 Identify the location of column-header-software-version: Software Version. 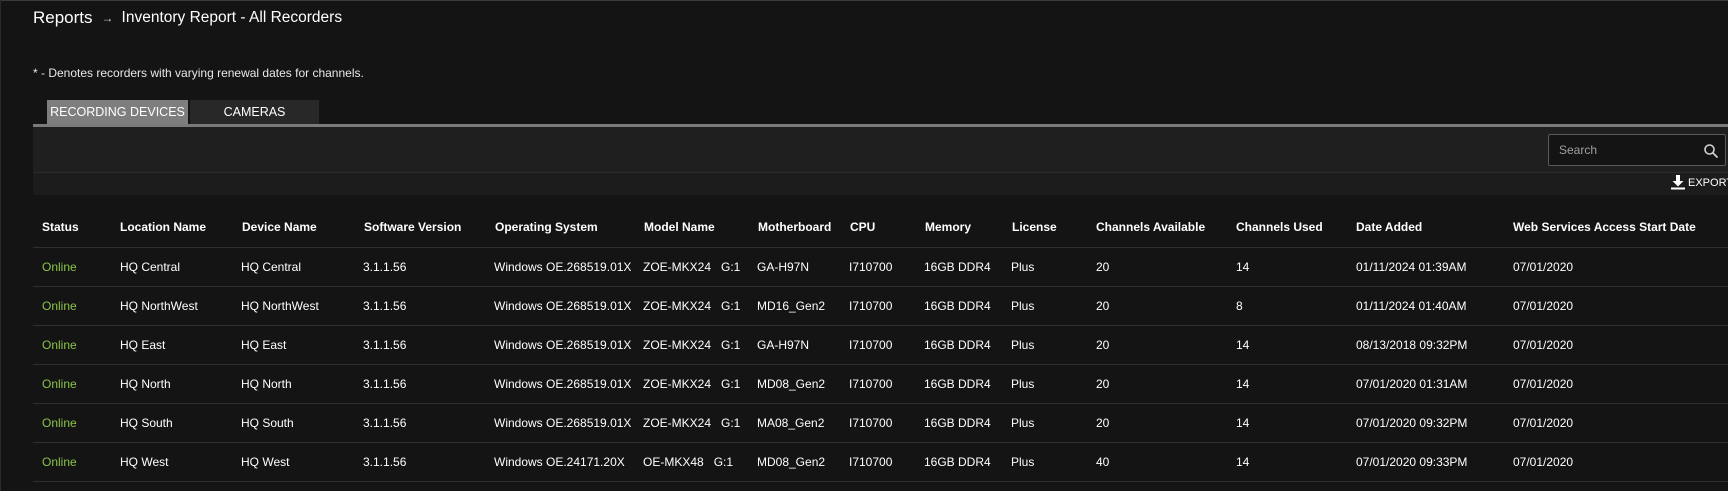
(412, 227).